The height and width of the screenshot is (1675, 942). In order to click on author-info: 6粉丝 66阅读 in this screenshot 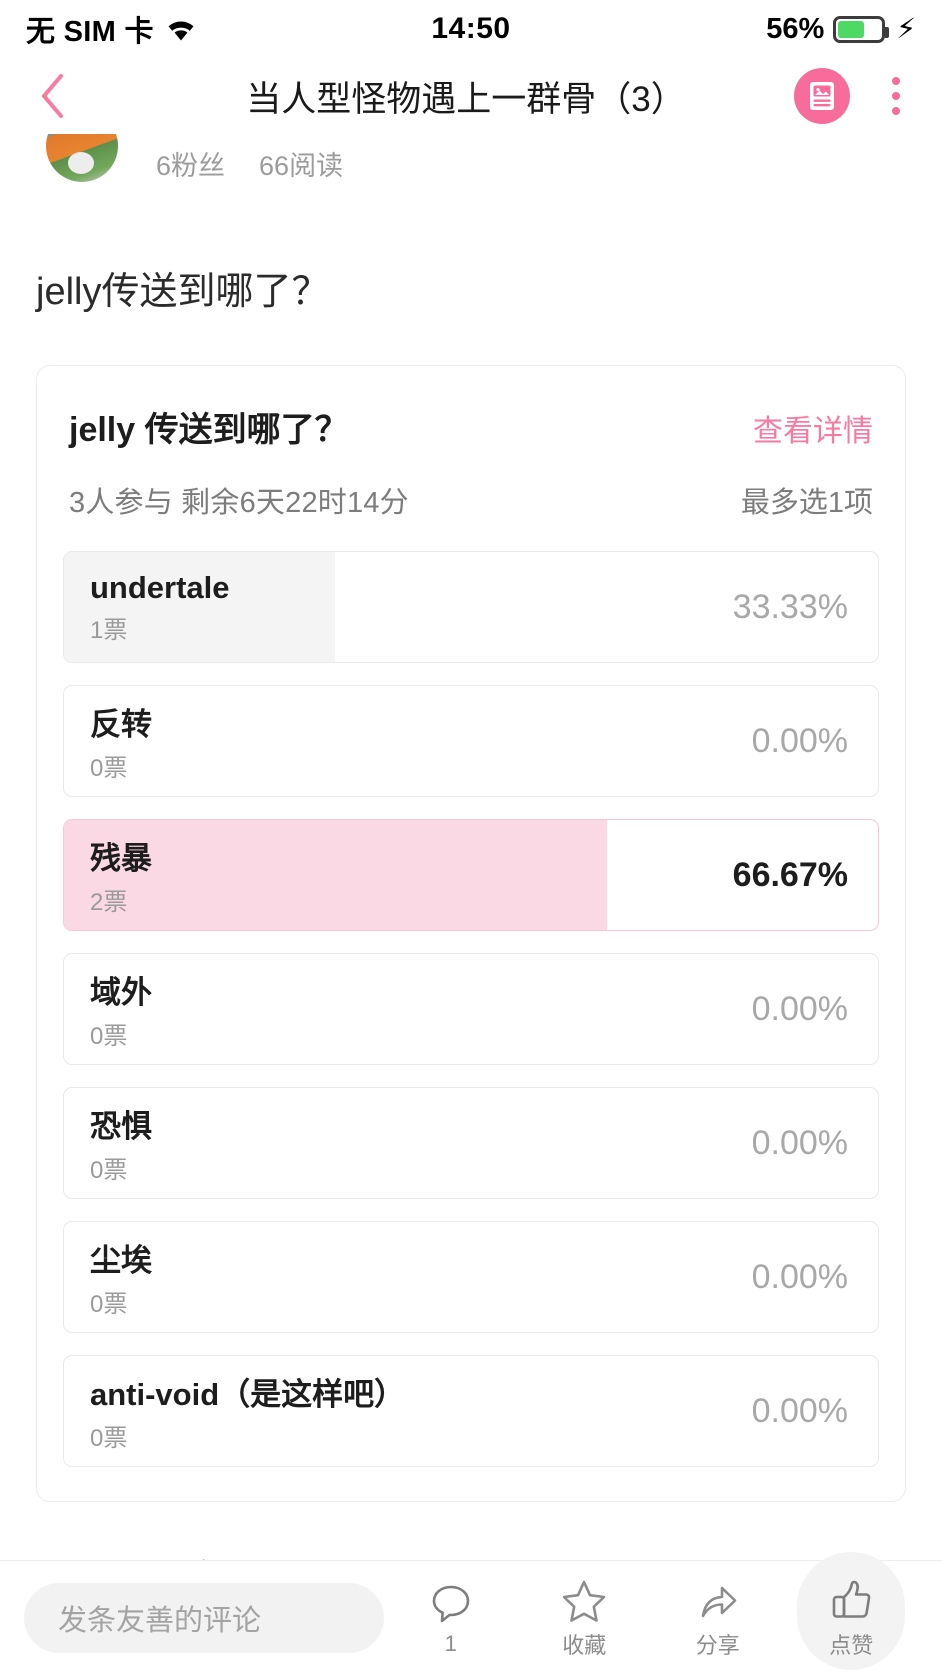, I will do `click(471, 163)`.